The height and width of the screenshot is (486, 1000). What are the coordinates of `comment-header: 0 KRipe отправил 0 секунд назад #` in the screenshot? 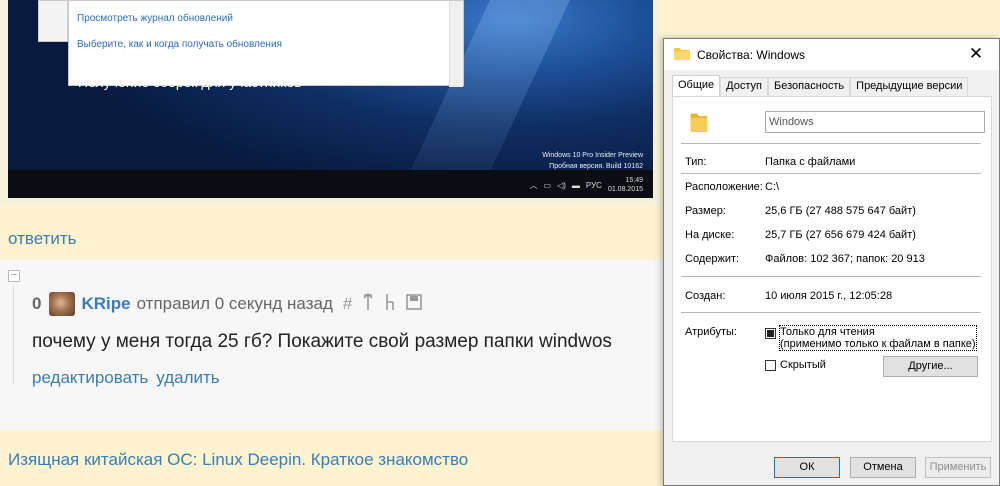 It's located at (227, 304).